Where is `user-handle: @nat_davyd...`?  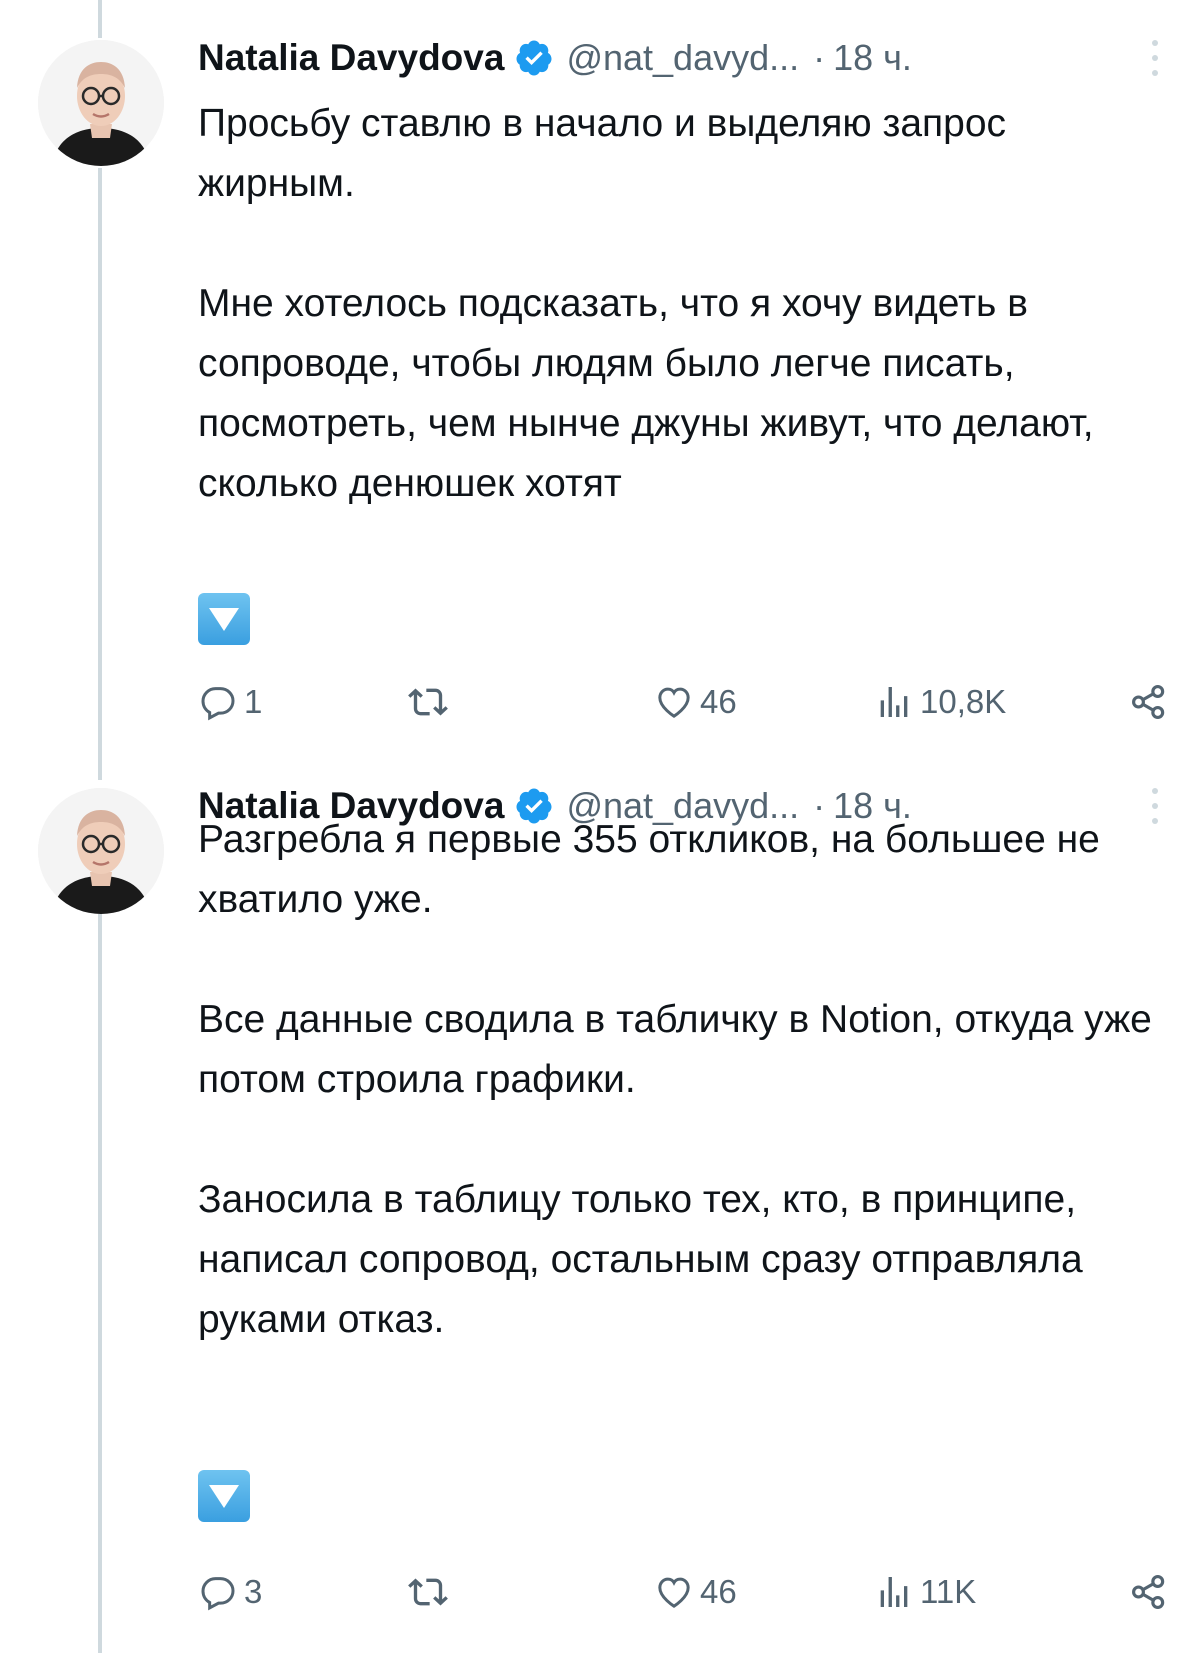 user-handle: @nat_davyd... is located at coordinates (682, 58).